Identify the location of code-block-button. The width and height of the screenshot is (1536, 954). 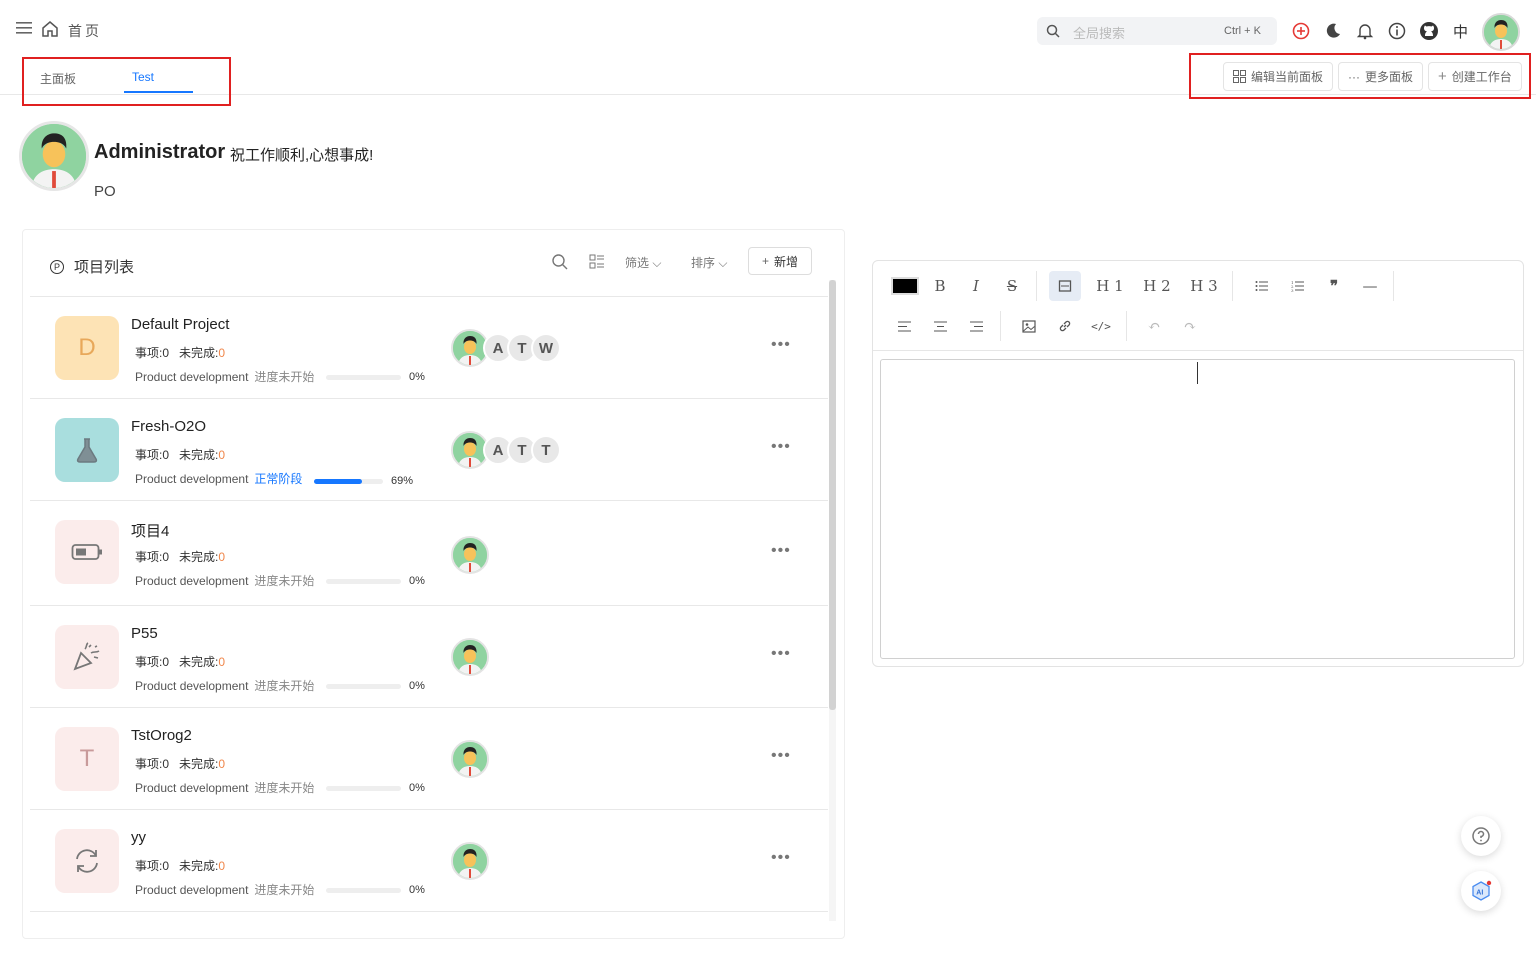
(1065, 286).